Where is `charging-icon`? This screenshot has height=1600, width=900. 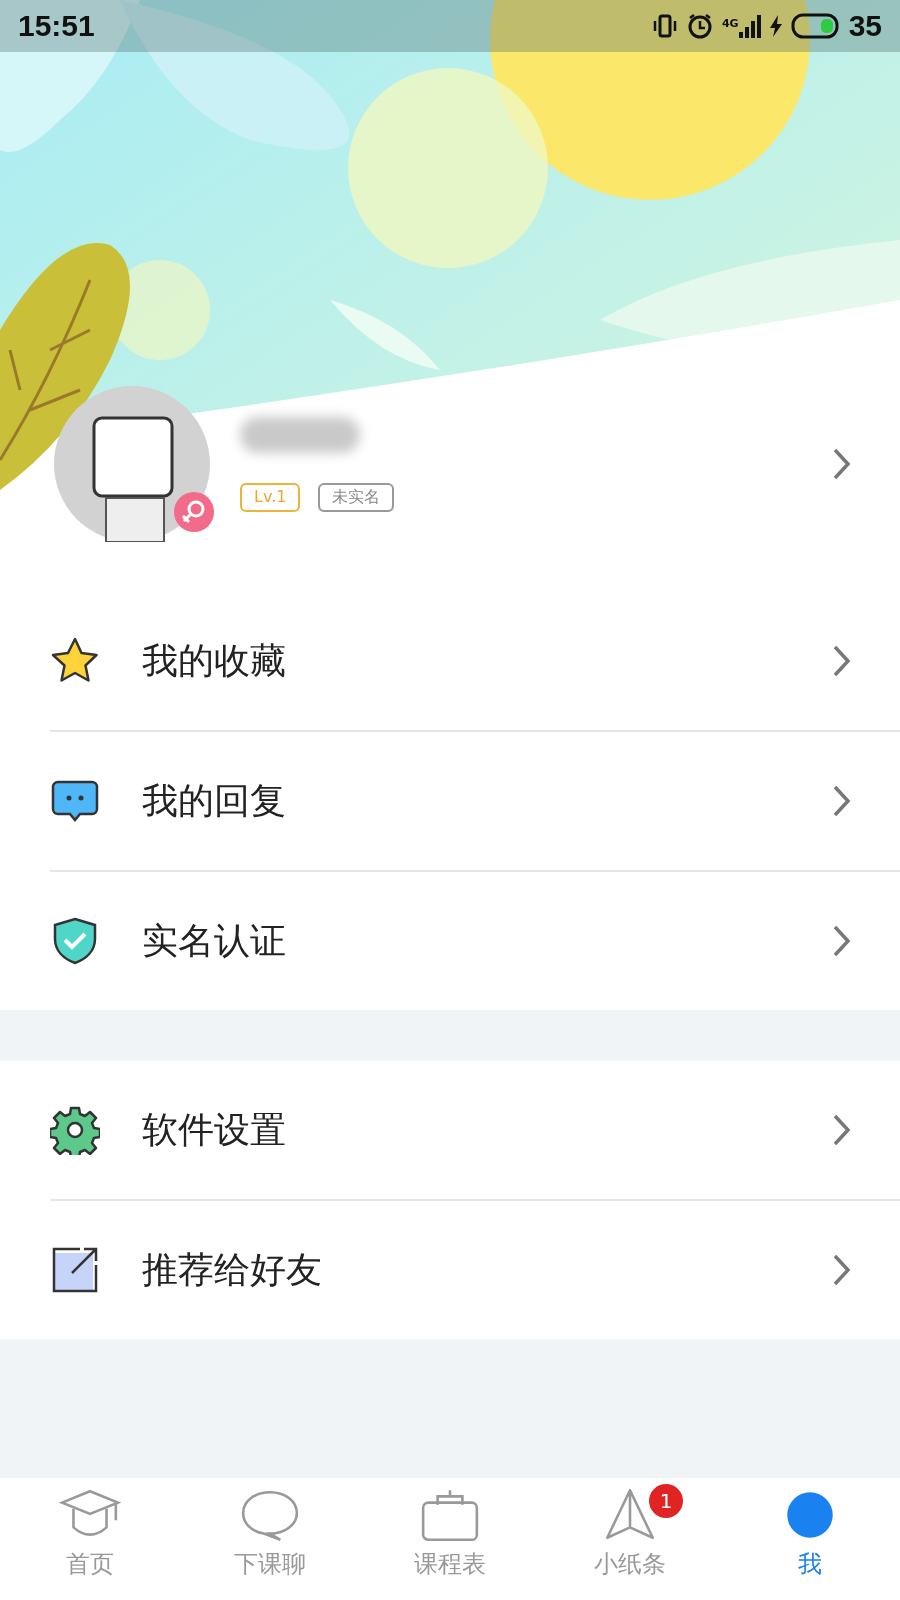 charging-icon is located at coordinates (775, 26).